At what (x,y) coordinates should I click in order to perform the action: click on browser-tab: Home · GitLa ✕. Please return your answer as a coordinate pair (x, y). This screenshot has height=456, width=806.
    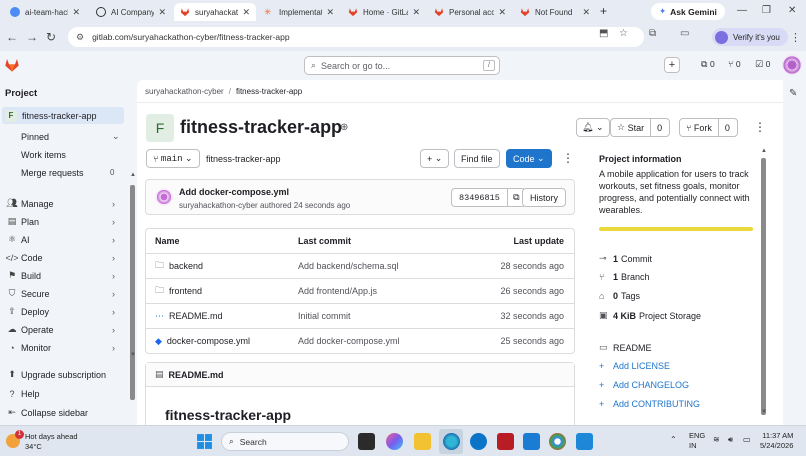
    Looking at the image, I should click on (384, 12).